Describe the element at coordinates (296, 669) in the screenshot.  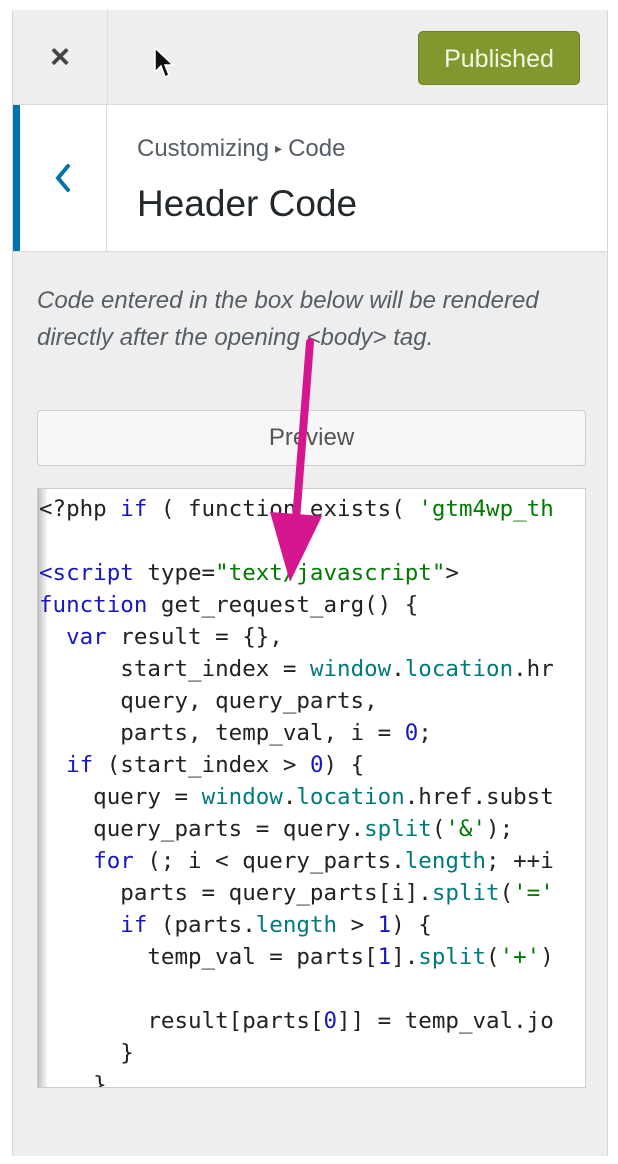
I see `code-line: start_index = window.location.hr` at that location.